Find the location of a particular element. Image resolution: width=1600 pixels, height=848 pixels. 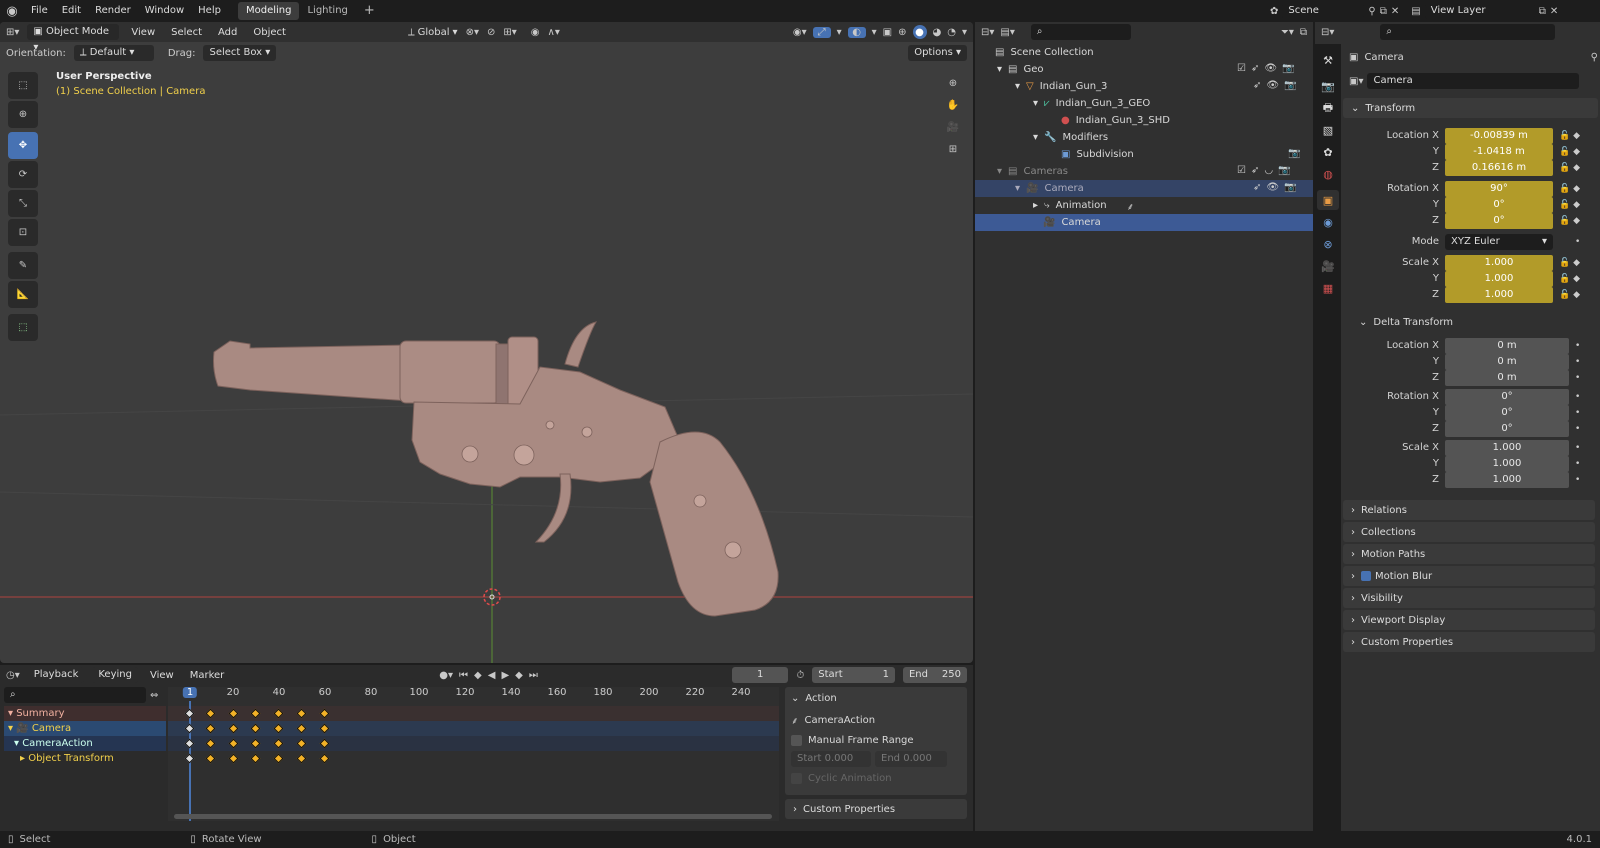

menu-file: File is located at coordinates (39, 11).